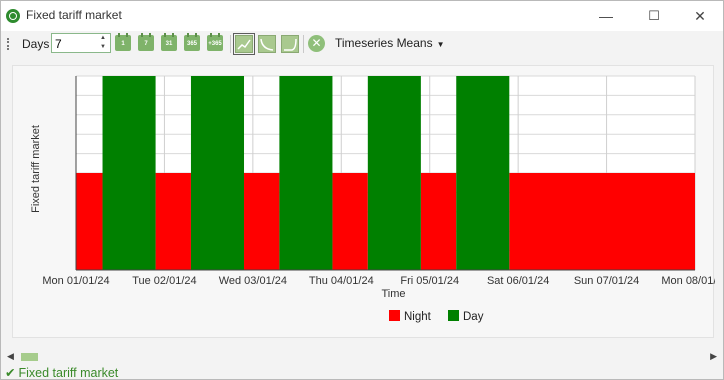 The image size is (724, 380). What do you see at coordinates (8, 44) in the screenshot?
I see `toolbar-grip` at bounding box center [8, 44].